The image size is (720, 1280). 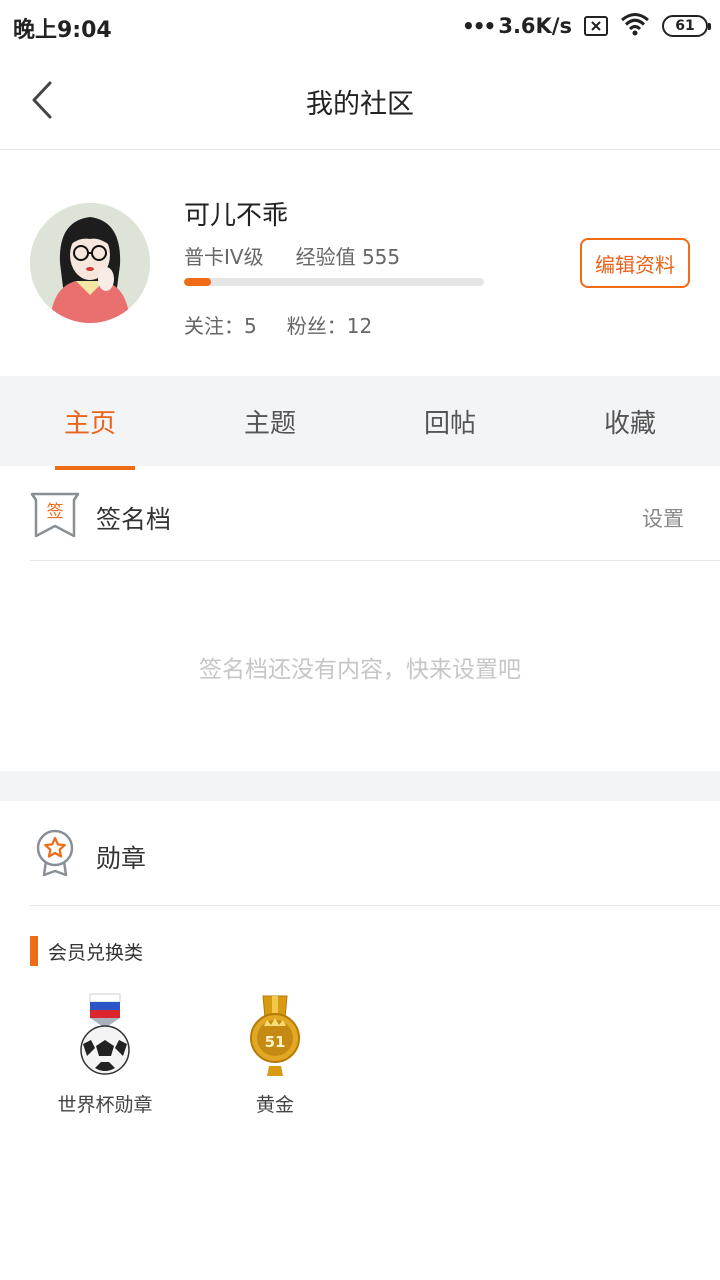 What do you see at coordinates (62, 30) in the screenshot?
I see `status-time: 晚上9:04` at bounding box center [62, 30].